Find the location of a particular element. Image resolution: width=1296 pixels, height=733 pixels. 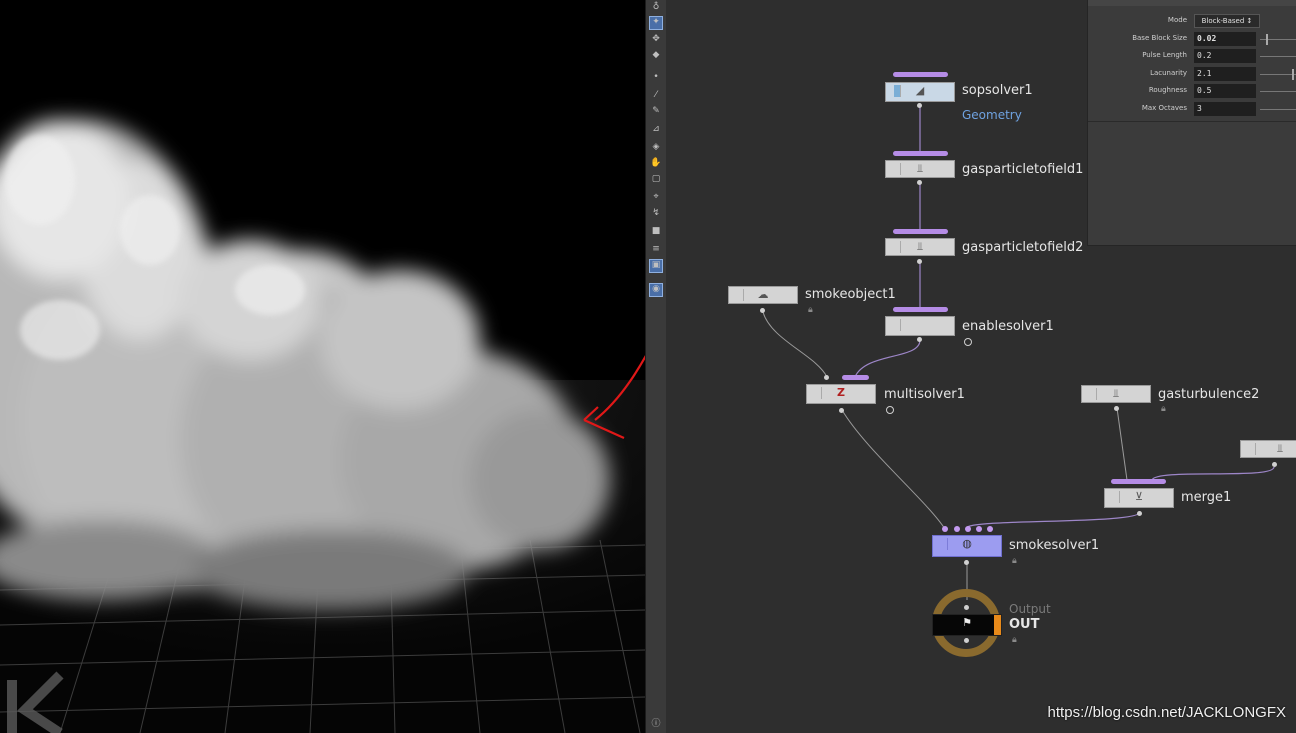

measure-icon: ⊿ is located at coordinates (656, 129).